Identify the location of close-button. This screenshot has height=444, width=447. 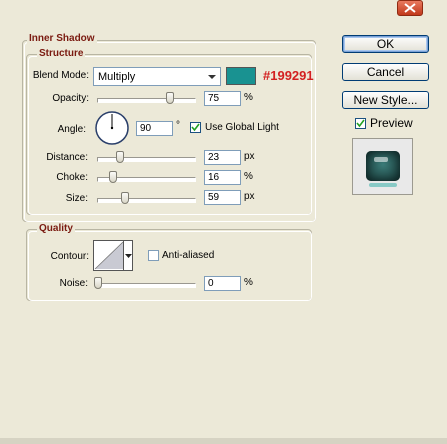
(410, 8).